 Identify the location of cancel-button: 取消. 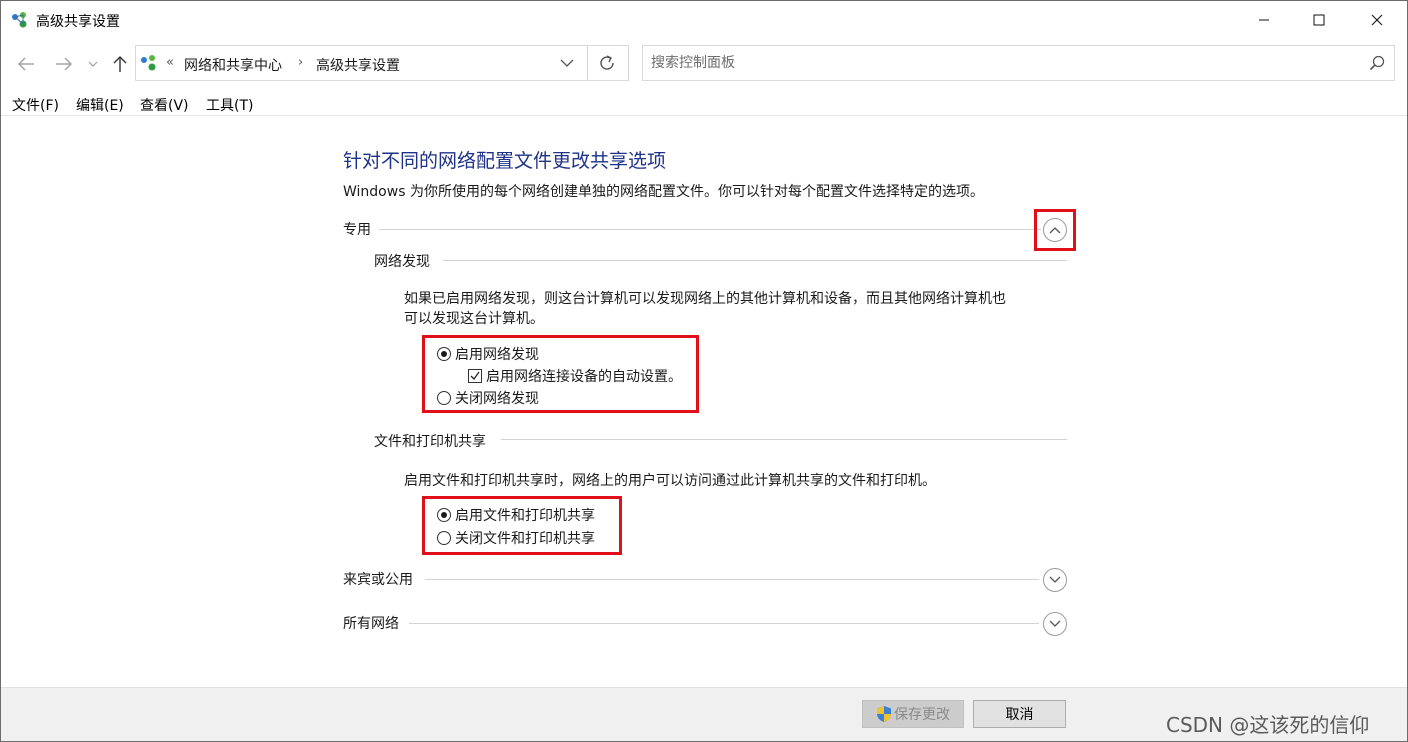
(1019, 714).